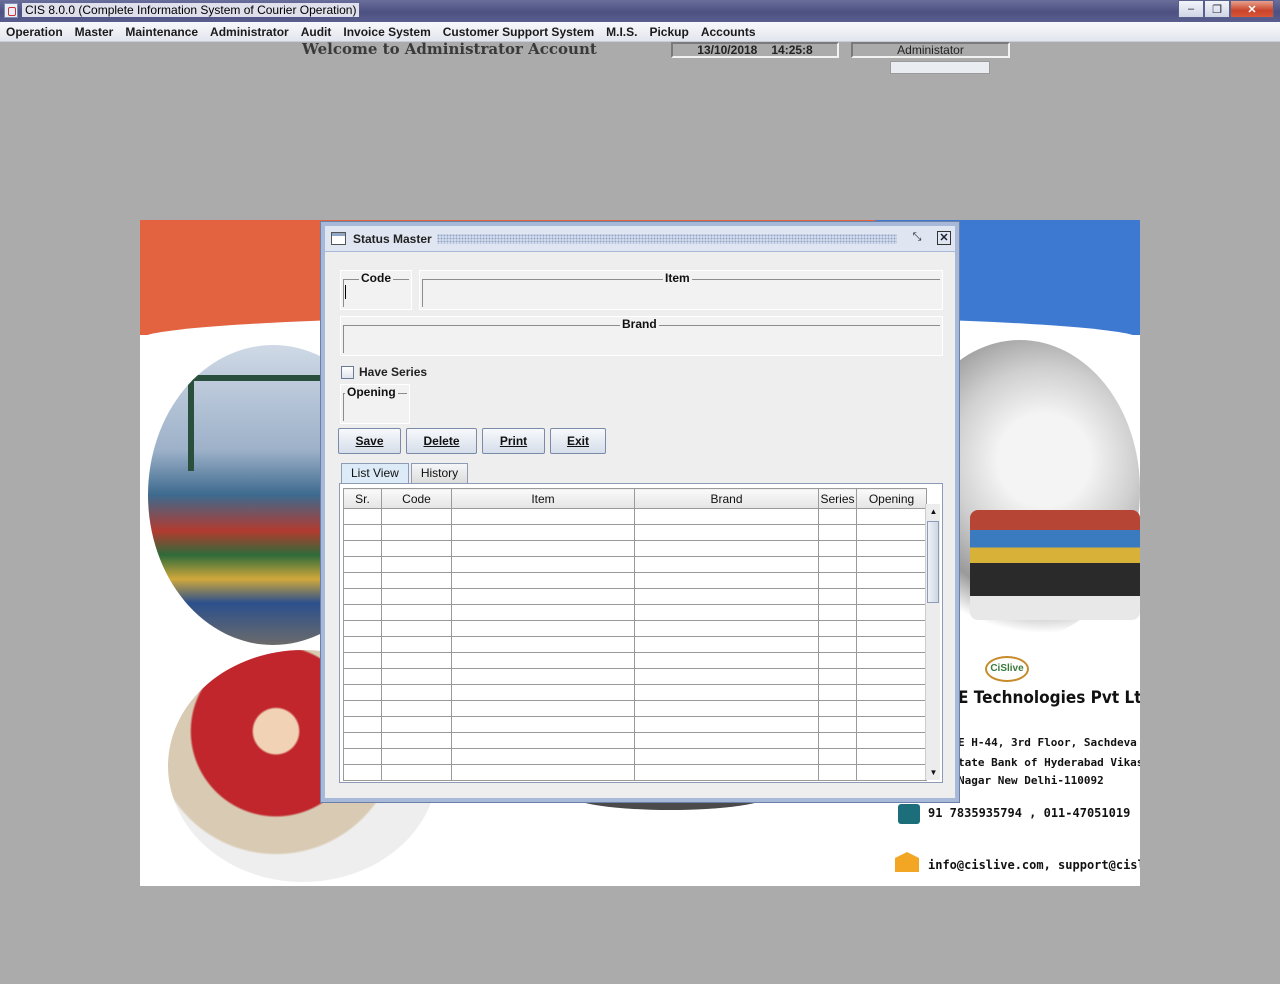 The image size is (1280, 984). Describe the element at coordinates (640, 239) in the screenshot. I see `dialog-titlebar: Status Master ⤡ ✕` at that location.